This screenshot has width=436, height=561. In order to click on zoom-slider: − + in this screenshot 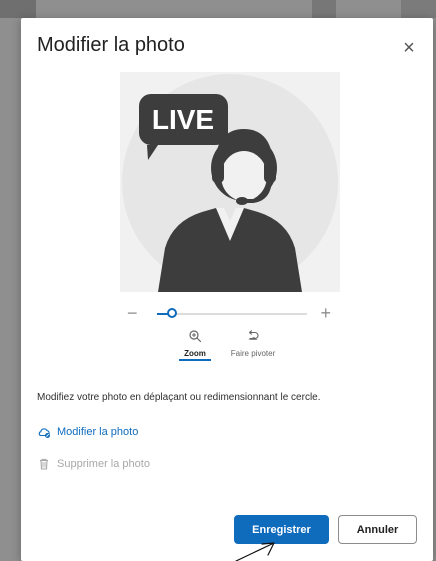, I will do `click(229, 313)`.